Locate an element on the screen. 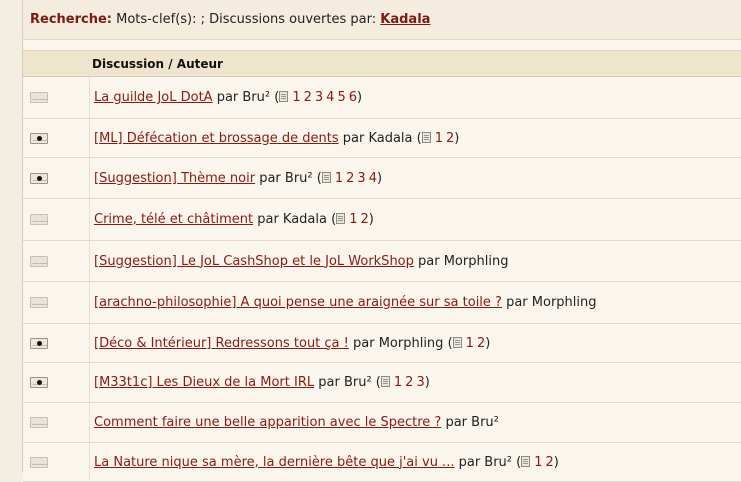 The image size is (741, 482). discussion-title-link: [ML] Défécation et brossage de dents is located at coordinates (216, 138).